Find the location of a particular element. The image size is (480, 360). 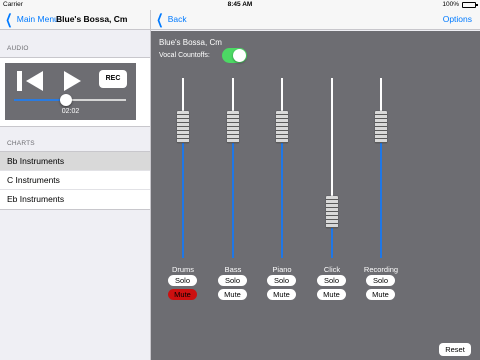

channel-label: Bass is located at coordinates (233, 269).